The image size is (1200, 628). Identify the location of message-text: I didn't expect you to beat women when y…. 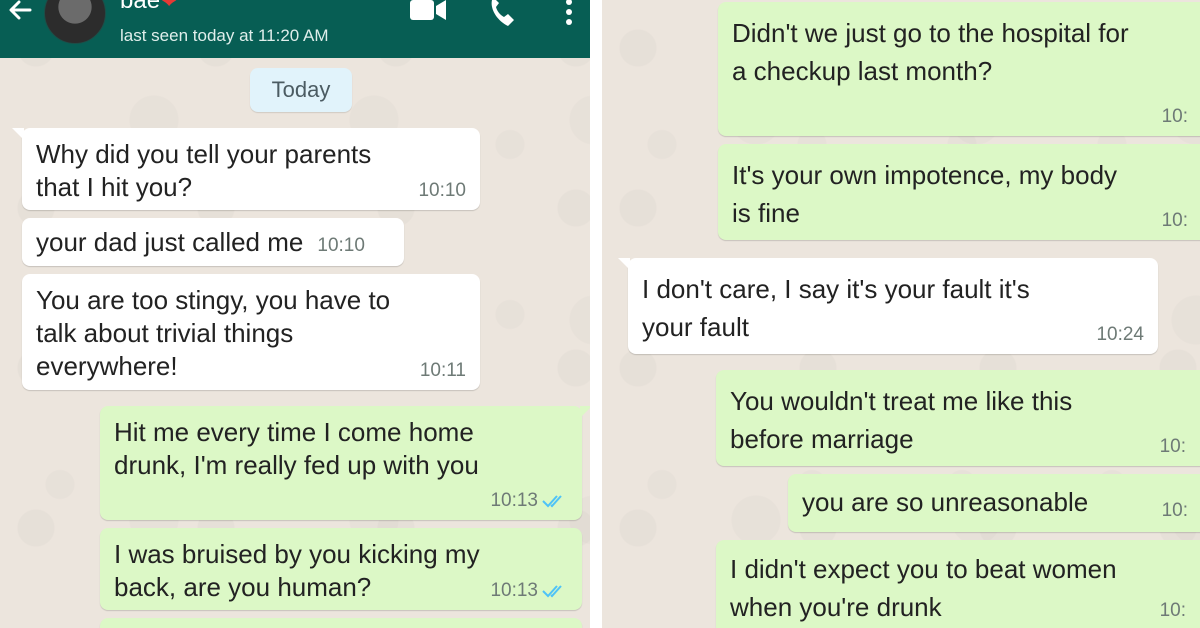
(923, 588).